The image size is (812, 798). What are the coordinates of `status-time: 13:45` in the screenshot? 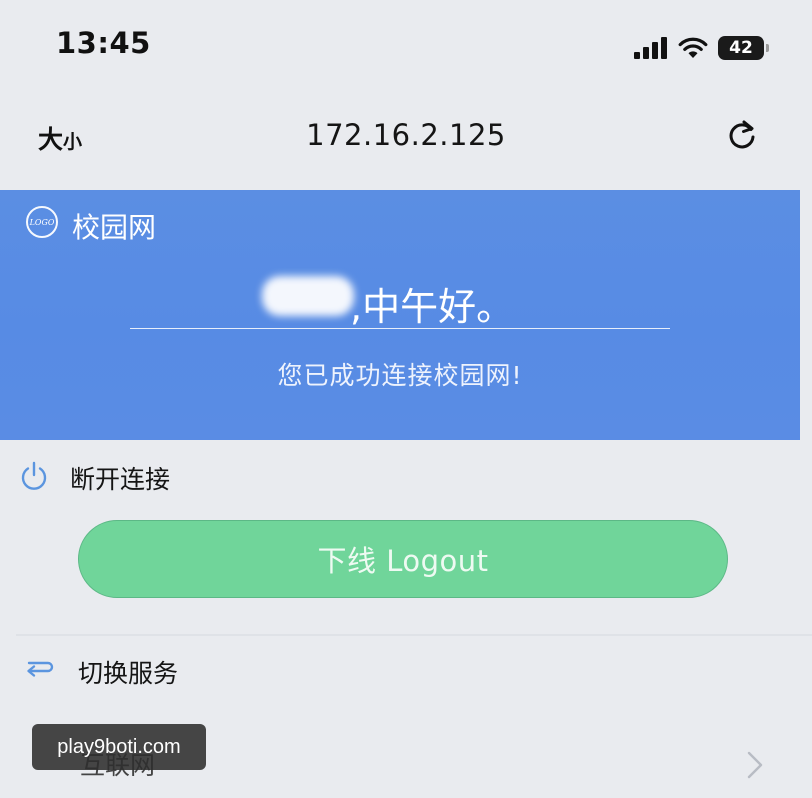 It's located at (103, 43).